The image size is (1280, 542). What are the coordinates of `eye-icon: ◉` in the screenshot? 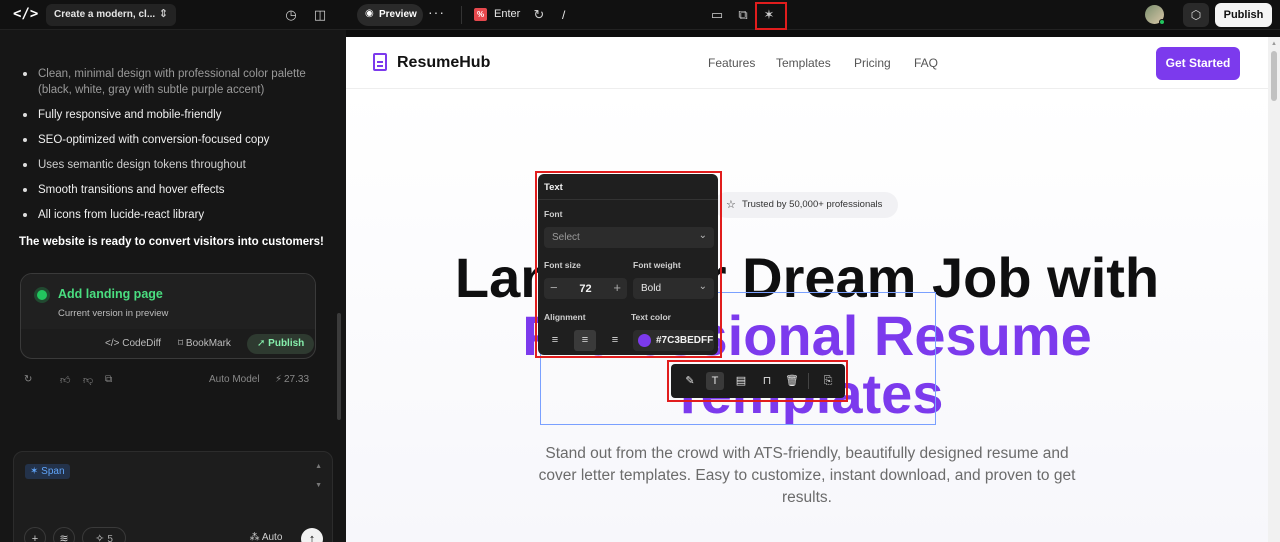 It's located at (369, 13).